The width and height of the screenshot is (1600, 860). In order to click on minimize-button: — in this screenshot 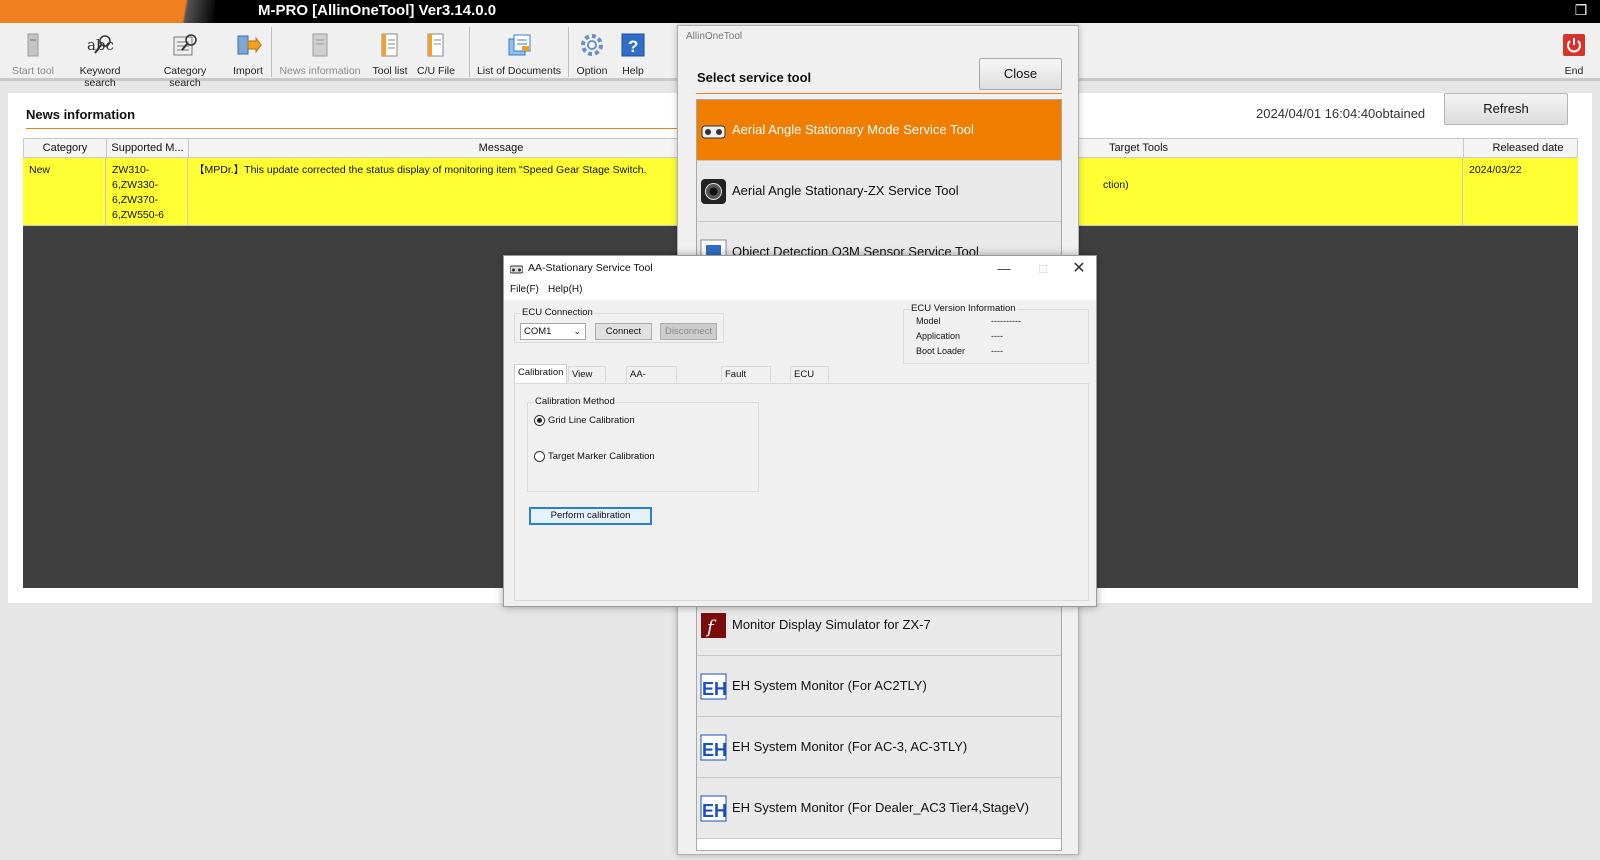, I will do `click(1004, 269)`.